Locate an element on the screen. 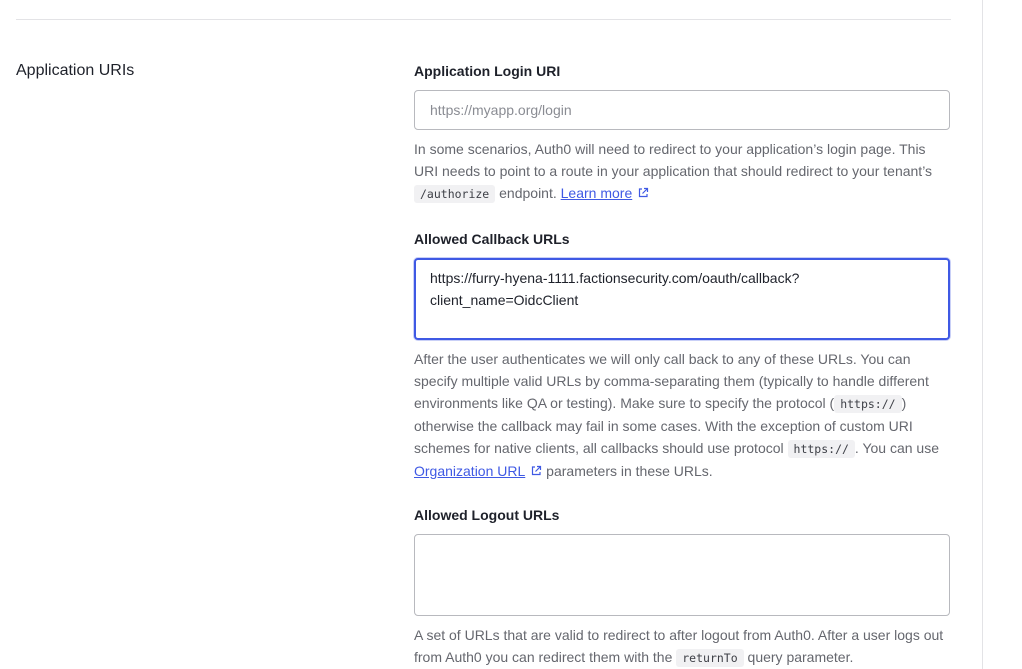 This screenshot has width=1022, height=669. callback-help-text-3: . You can use is located at coordinates (896, 448).